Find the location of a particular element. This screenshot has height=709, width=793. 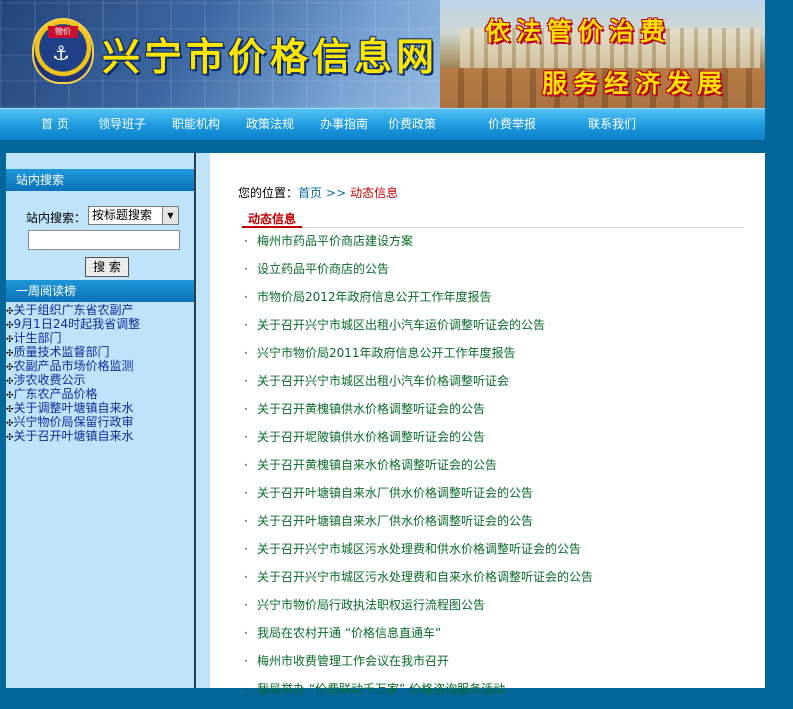

list-item: · 梅州市收费管理工作会议在我市召开 is located at coordinates (497, 667).